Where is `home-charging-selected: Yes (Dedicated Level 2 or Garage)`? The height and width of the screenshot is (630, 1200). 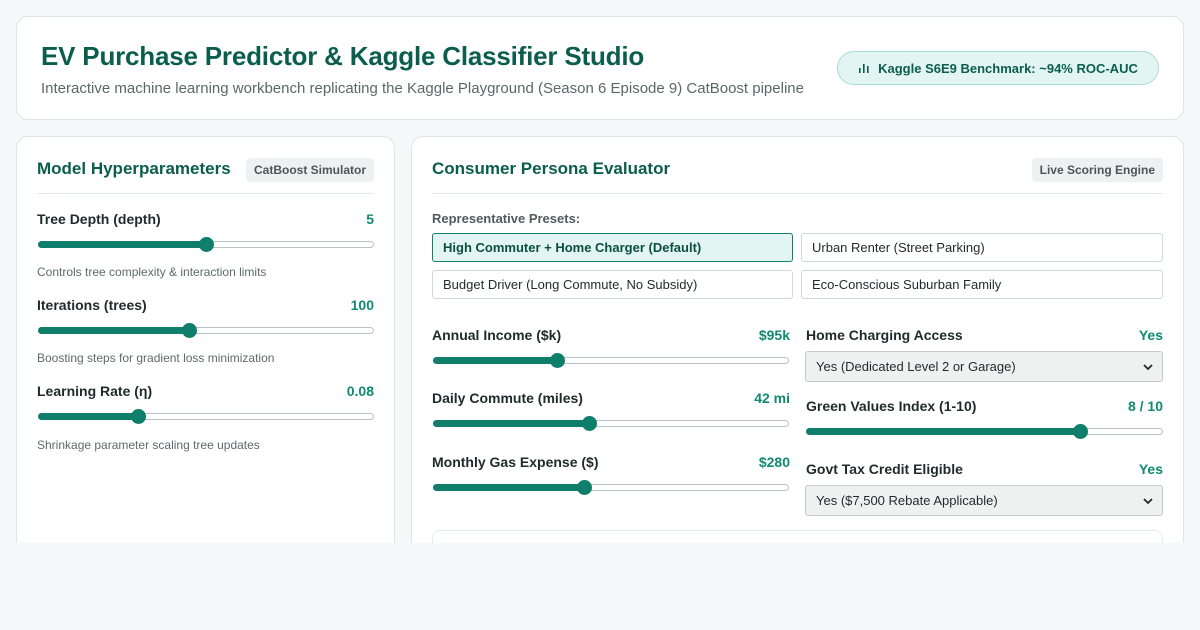 home-charging-selected: Yes (Dedicated Level 2 or Garage) is located at coordinates (916, 366).